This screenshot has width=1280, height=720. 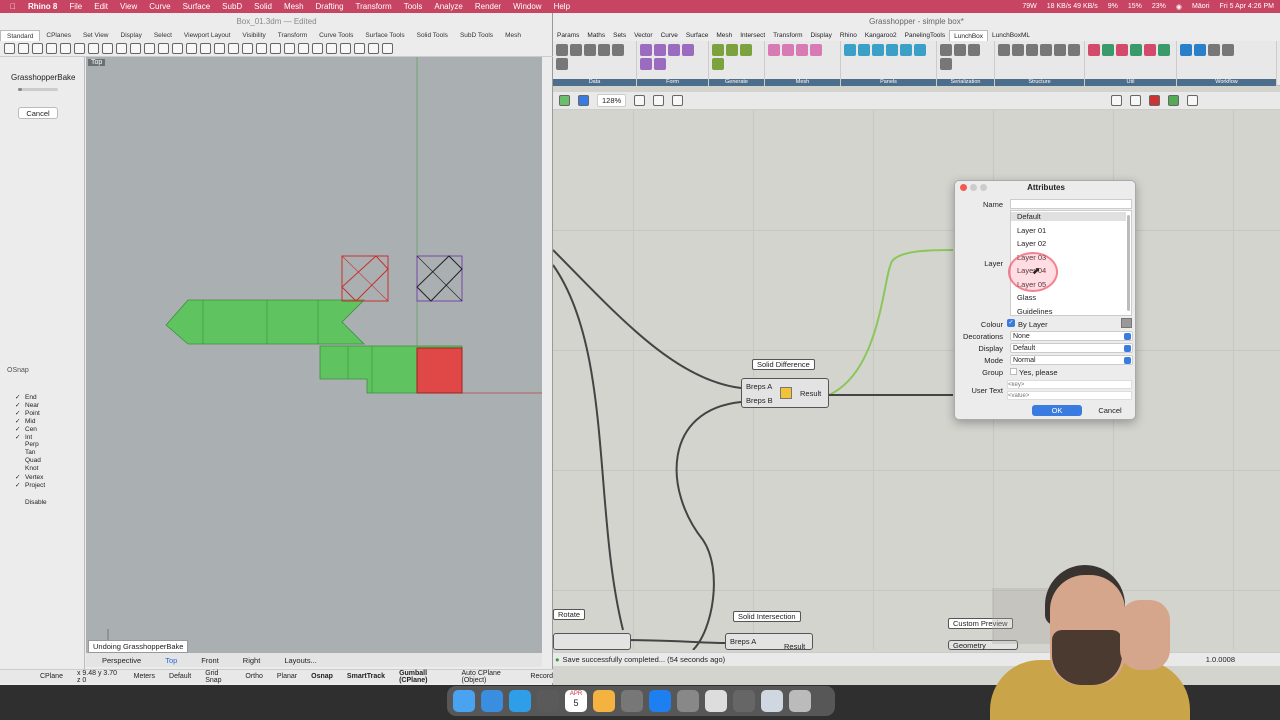 What do you see at coordinates (464, 701) in the screenshot?
I see `finder-icon` at bounding box center [464, 701].